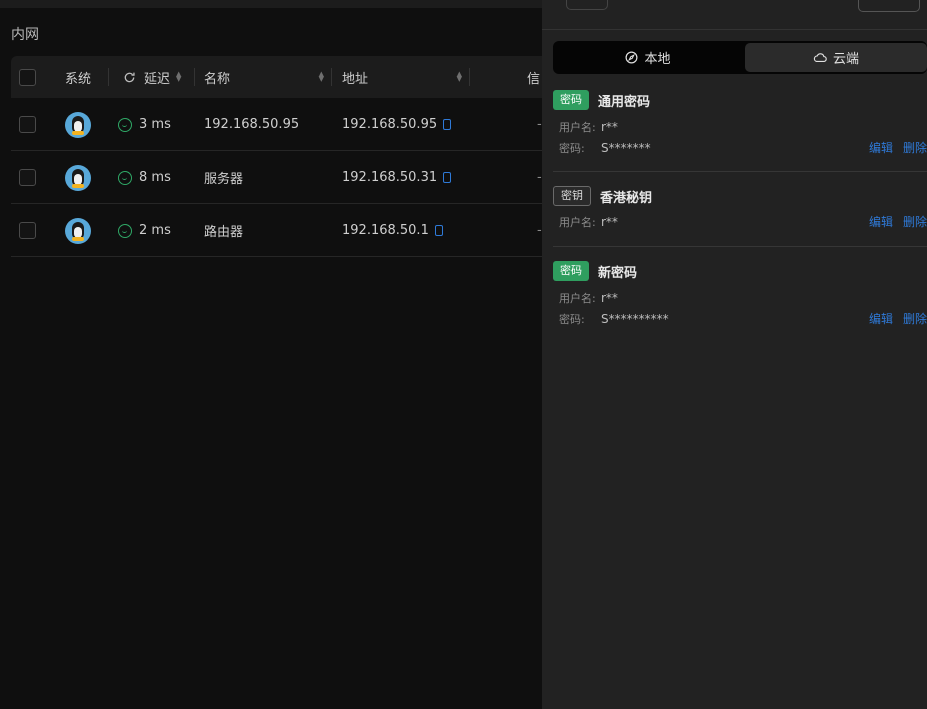  What do you see at coordinates (845, 59) in the screenshot?
I see `tab-cloud-label: 云端` at bounding box center [845, 59].